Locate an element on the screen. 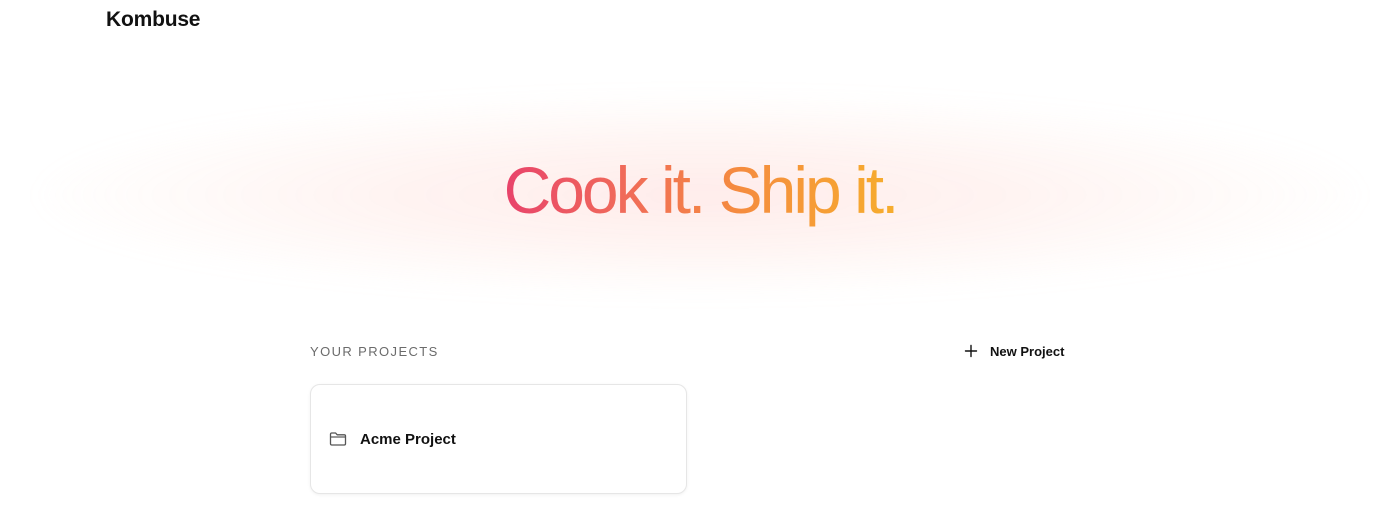 Image resolution: width=1400 pixels, height=510 pixels. new-project-label: New Project is located at coordinates (1027, 351).